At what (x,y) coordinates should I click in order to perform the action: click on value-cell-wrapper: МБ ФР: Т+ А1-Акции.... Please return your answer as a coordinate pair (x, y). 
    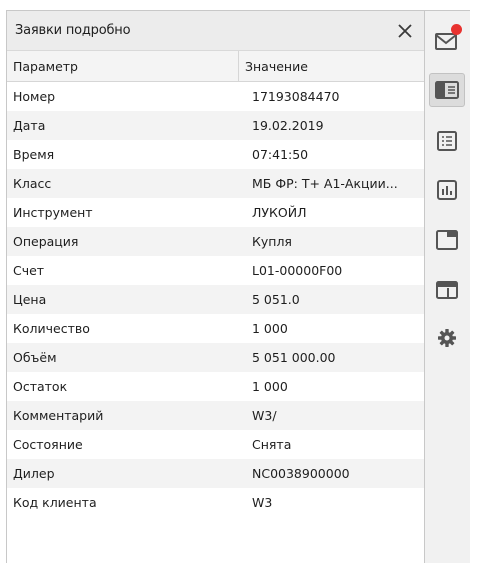
    Looking at the image, I should click on (331, 183).